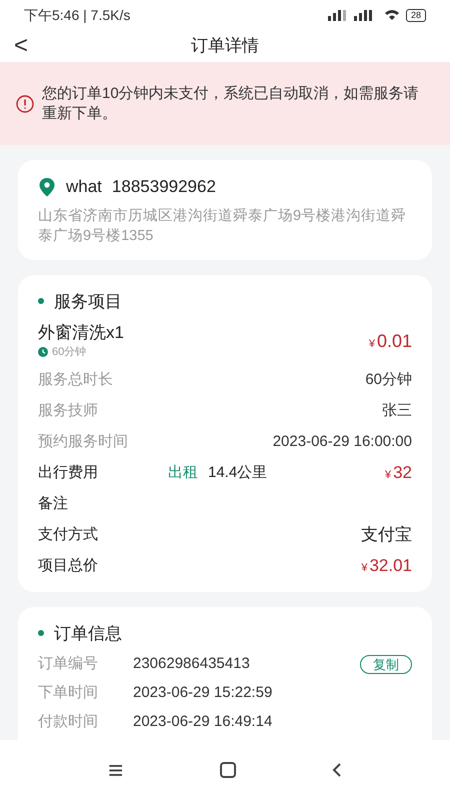 The image size is (450, 800). What do you see at coordinates (75, 380) in the screenshot?
I see `row-label: 服务总时长` at bounding box center [75, 380].